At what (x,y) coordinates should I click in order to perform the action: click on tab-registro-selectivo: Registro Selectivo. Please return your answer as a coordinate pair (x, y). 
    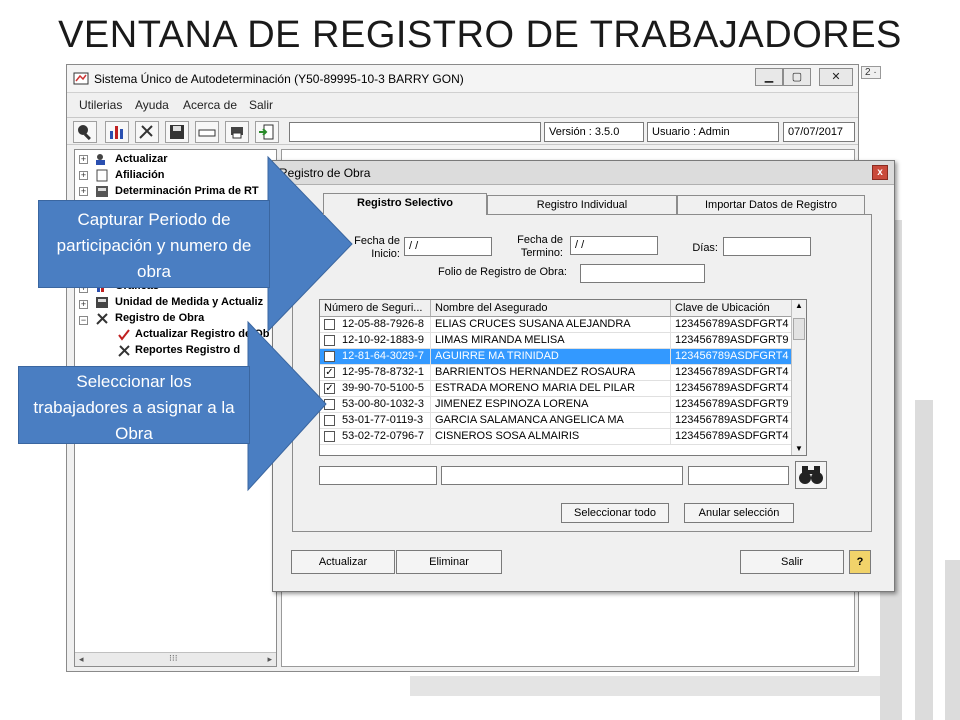
    Looking at the image, I should click on (405, 204).